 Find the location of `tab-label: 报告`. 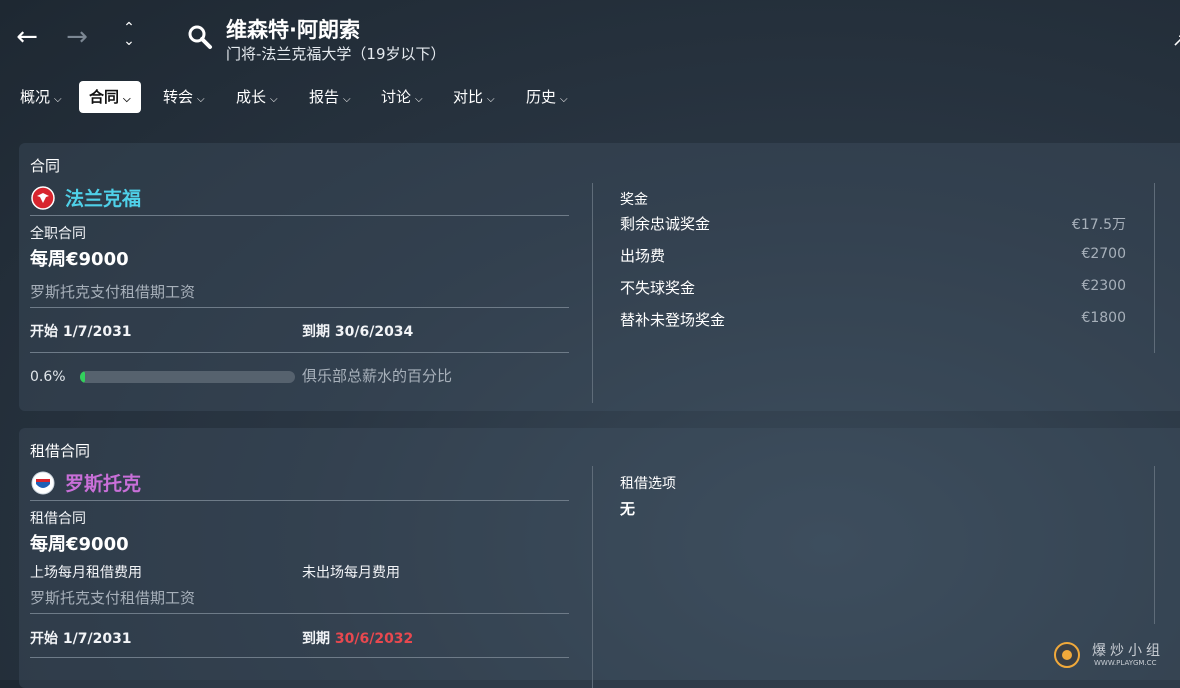

tab-label: 报告 is located at coordinates (324, 97).